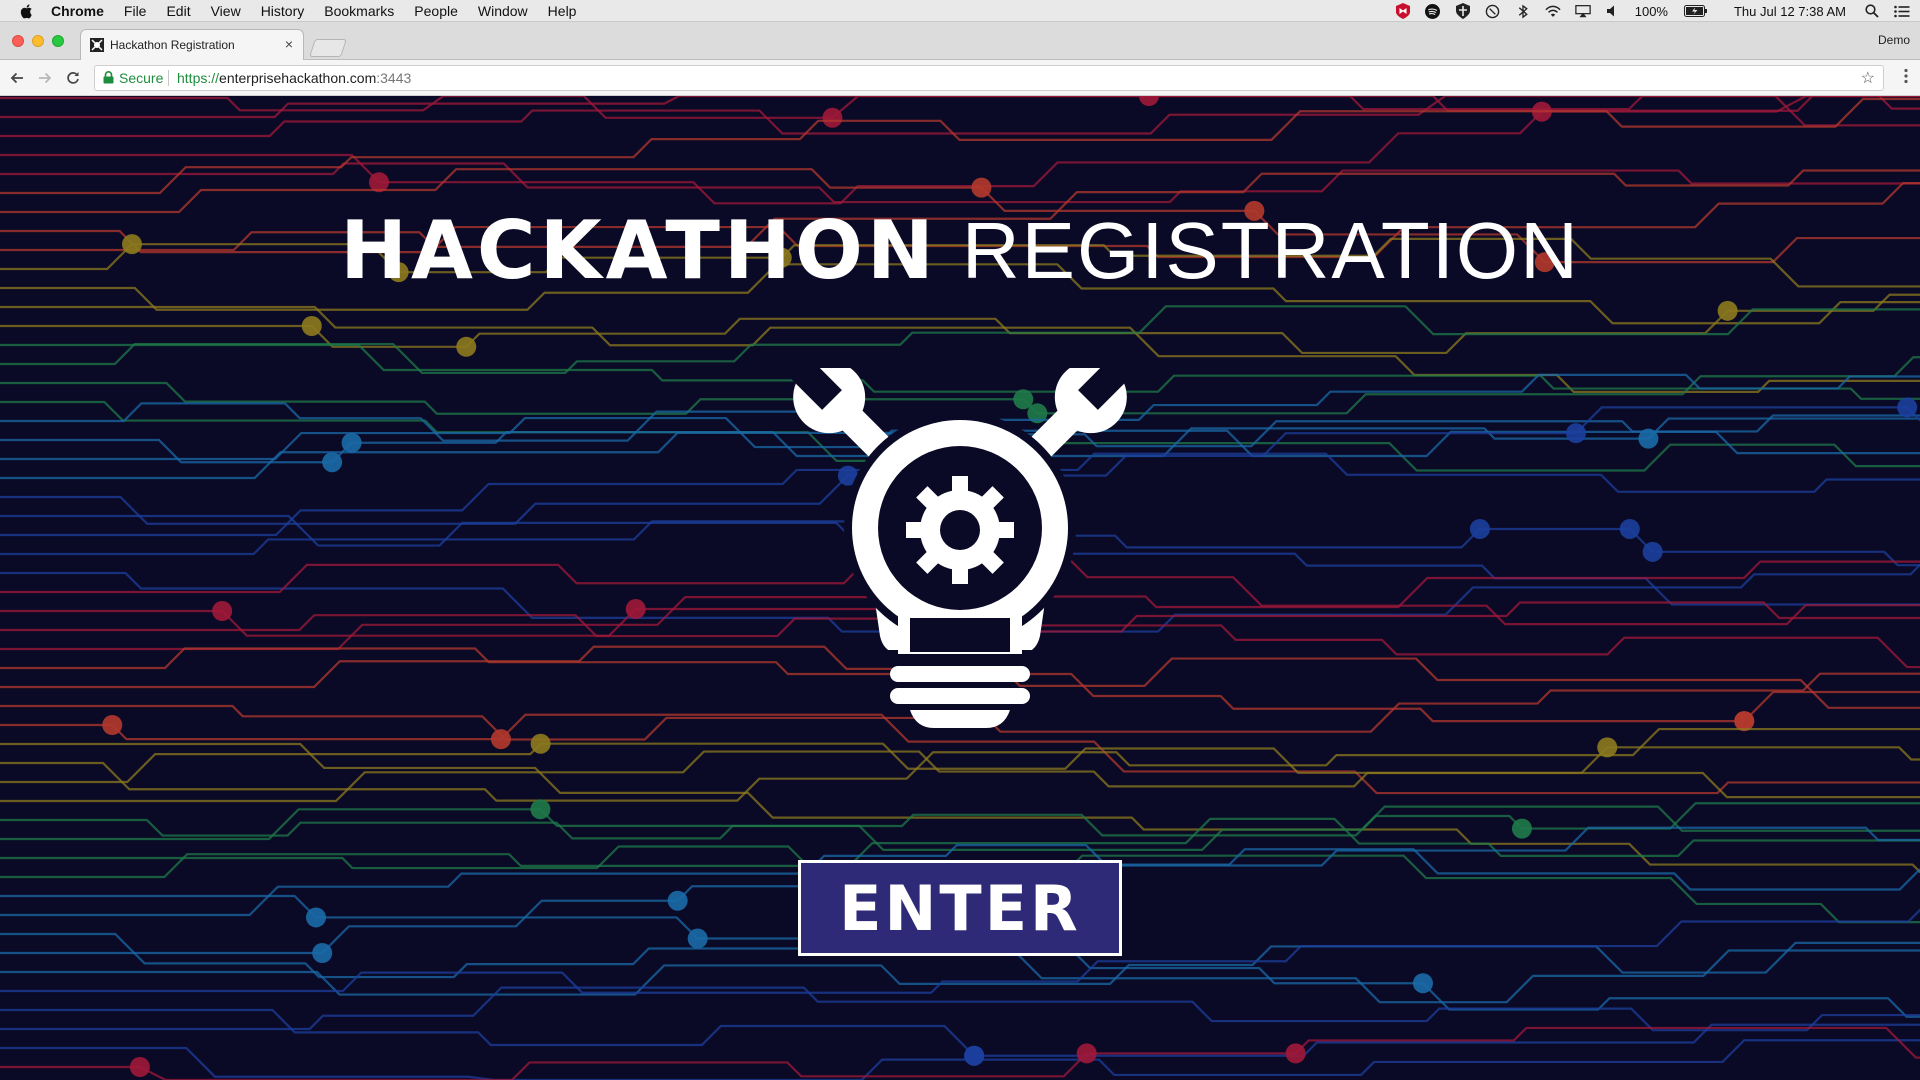  What do you see at coordinates (135, 11) in the screenshot?
I see `menu-file: File` at bounding box center [135, 11].